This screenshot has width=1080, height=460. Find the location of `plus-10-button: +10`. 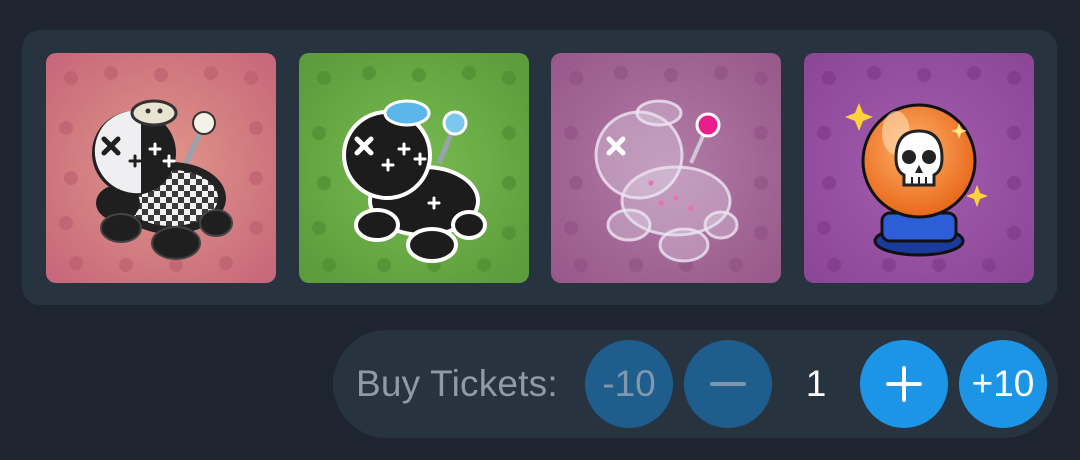

plus-10-button: +10 is located at coordinates (1003, 384).